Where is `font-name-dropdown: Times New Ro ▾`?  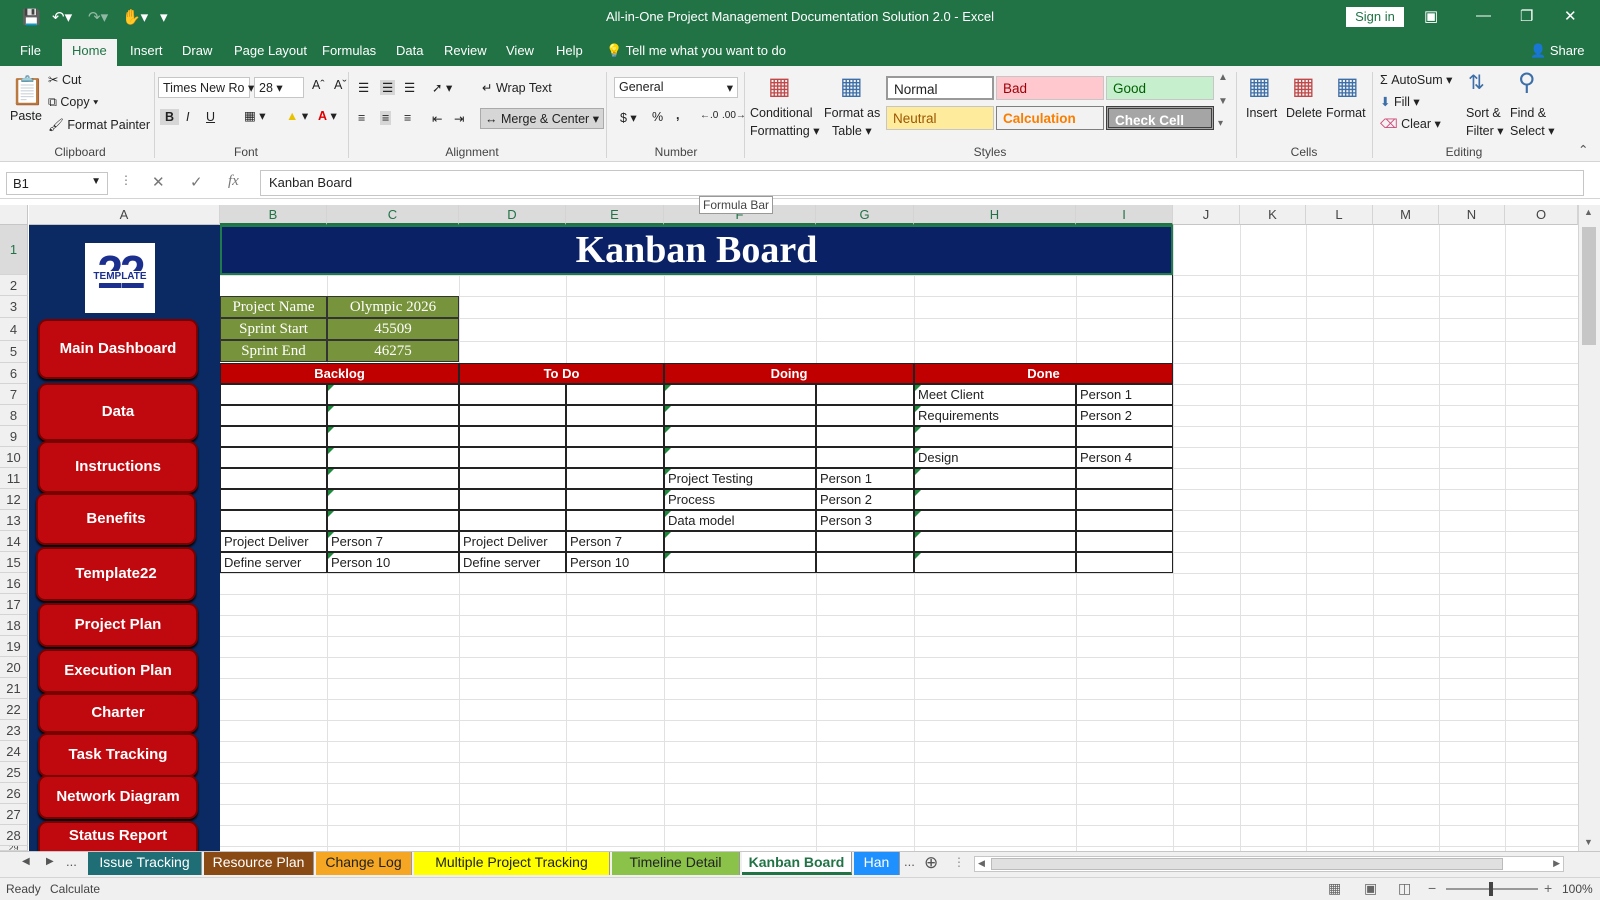
font-name-dropdown: Times New Ro ▾ is located at coordinates (206, 87).